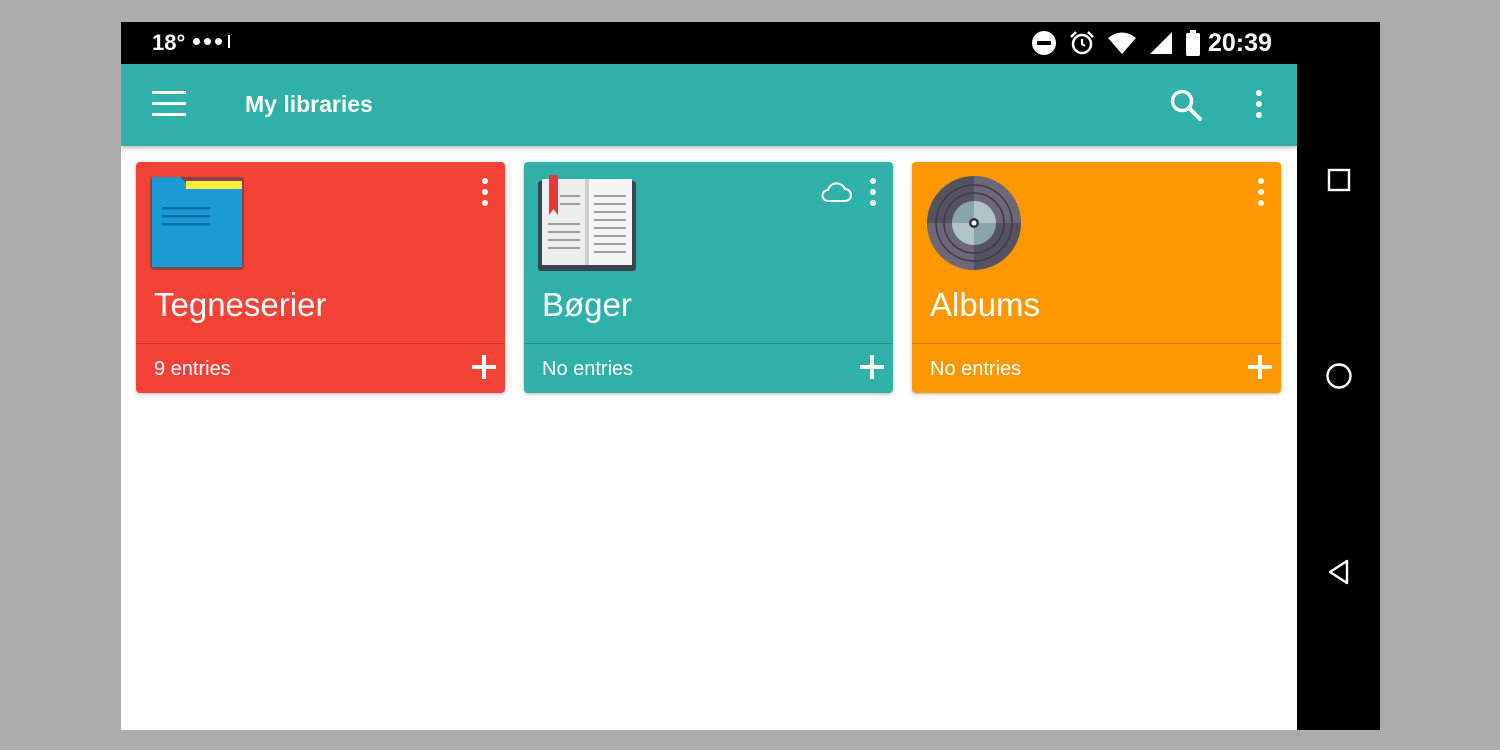 The height and width of the screenshot is (750, 1500). What do you see at coordinates (1096, 277) in the screenshot?
I see `library-card-albums: Albums No entries` at bounding box center [1096, 277].